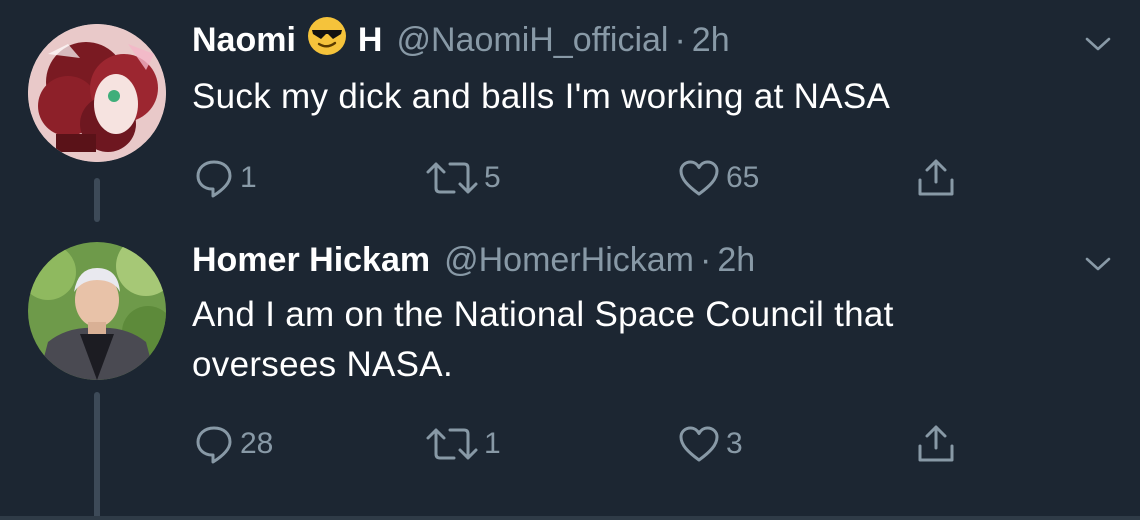  Describe the element at coordinates (311, 260) in the screenshot. I see `display-name: Homer Hickam` at that location.